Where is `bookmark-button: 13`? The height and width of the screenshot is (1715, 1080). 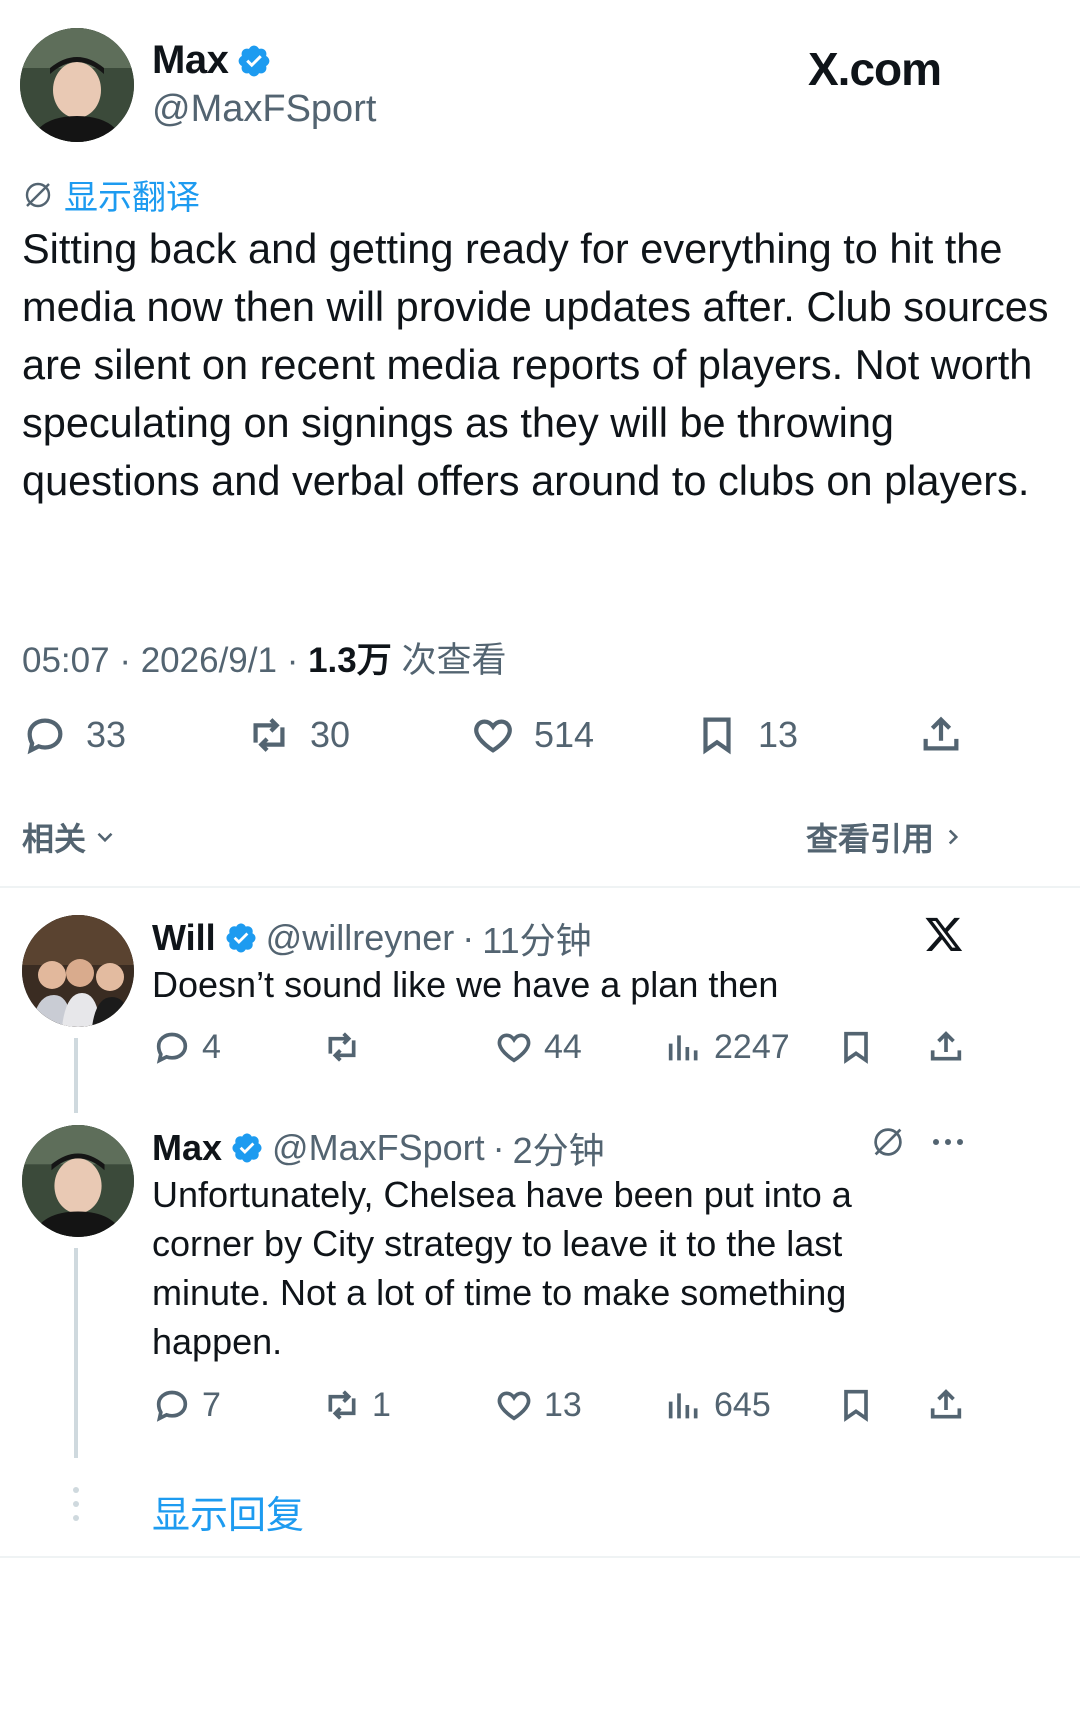 bookmark-button: 13 is located at coordinates (746, 735).